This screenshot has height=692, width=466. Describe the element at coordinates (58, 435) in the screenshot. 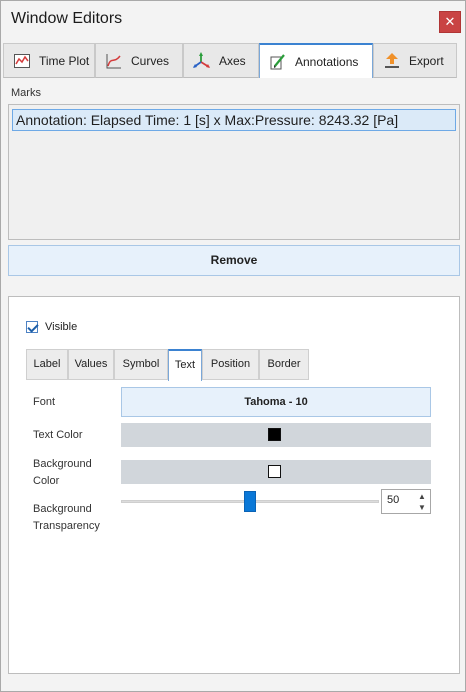

I see `text-color-label: Text Color` at that location.